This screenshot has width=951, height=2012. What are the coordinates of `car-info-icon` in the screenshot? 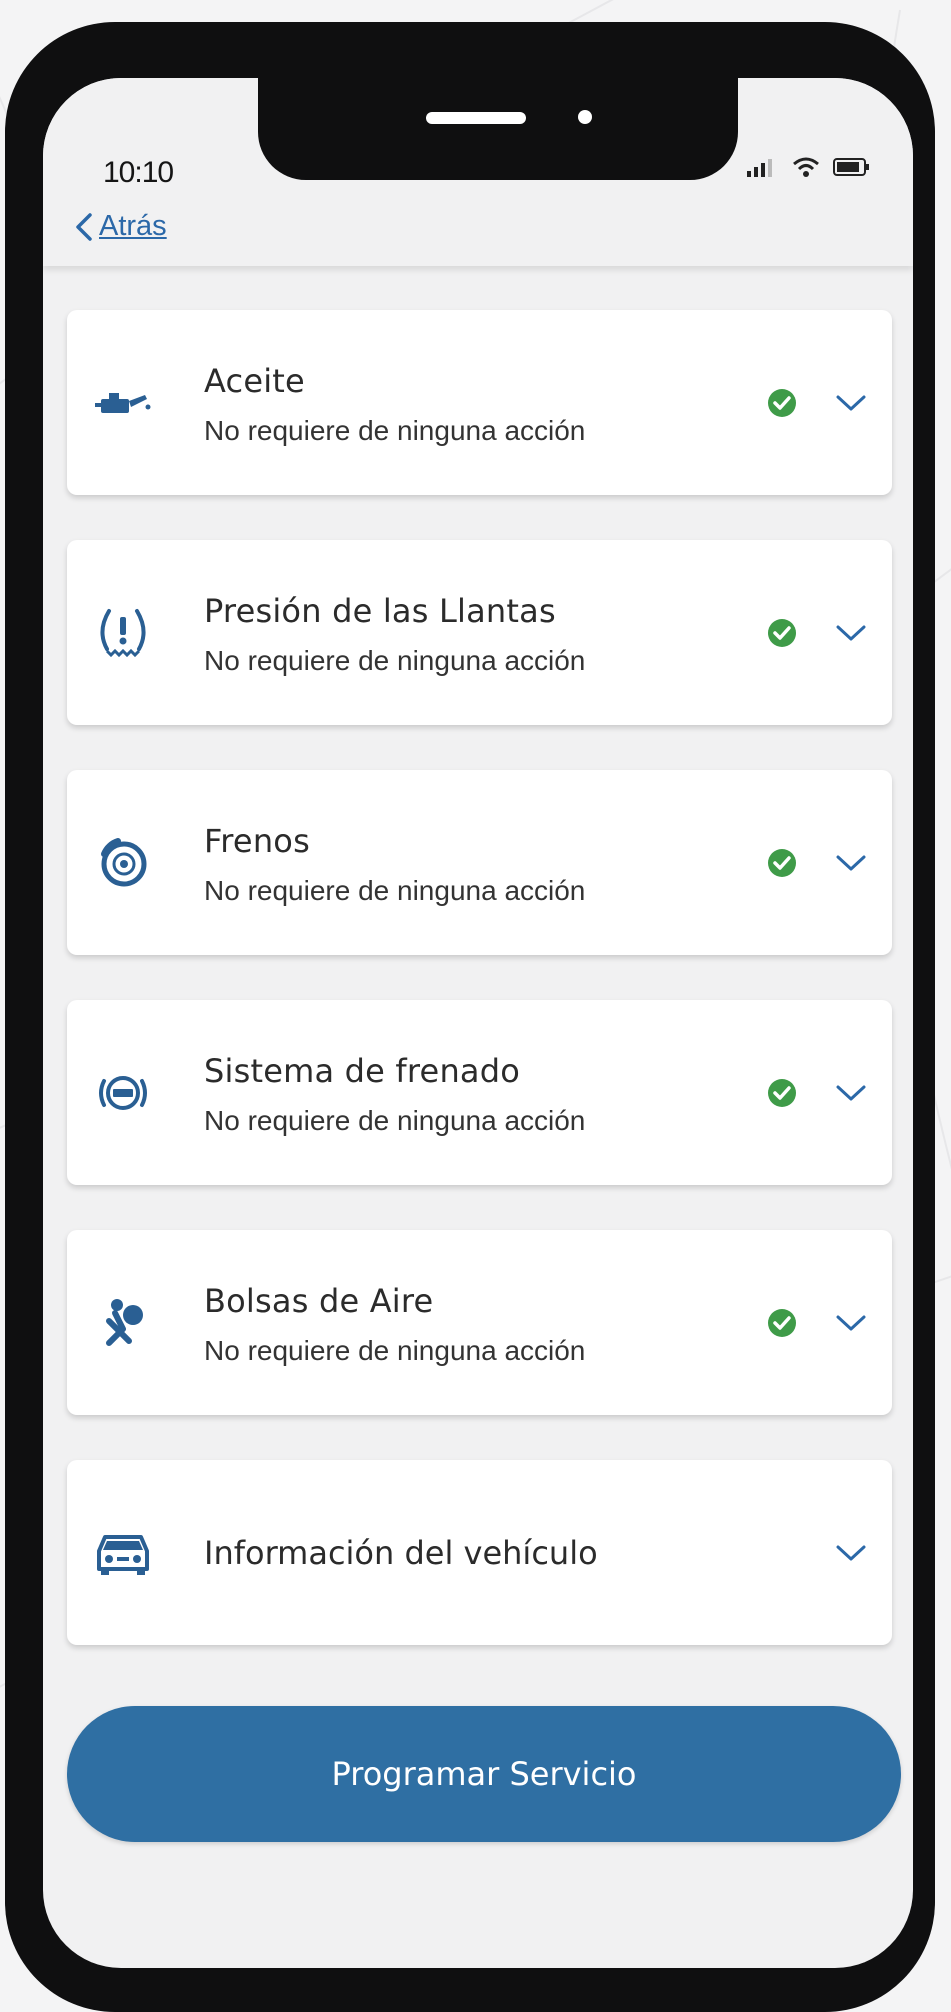 It's located at (123, 1553).